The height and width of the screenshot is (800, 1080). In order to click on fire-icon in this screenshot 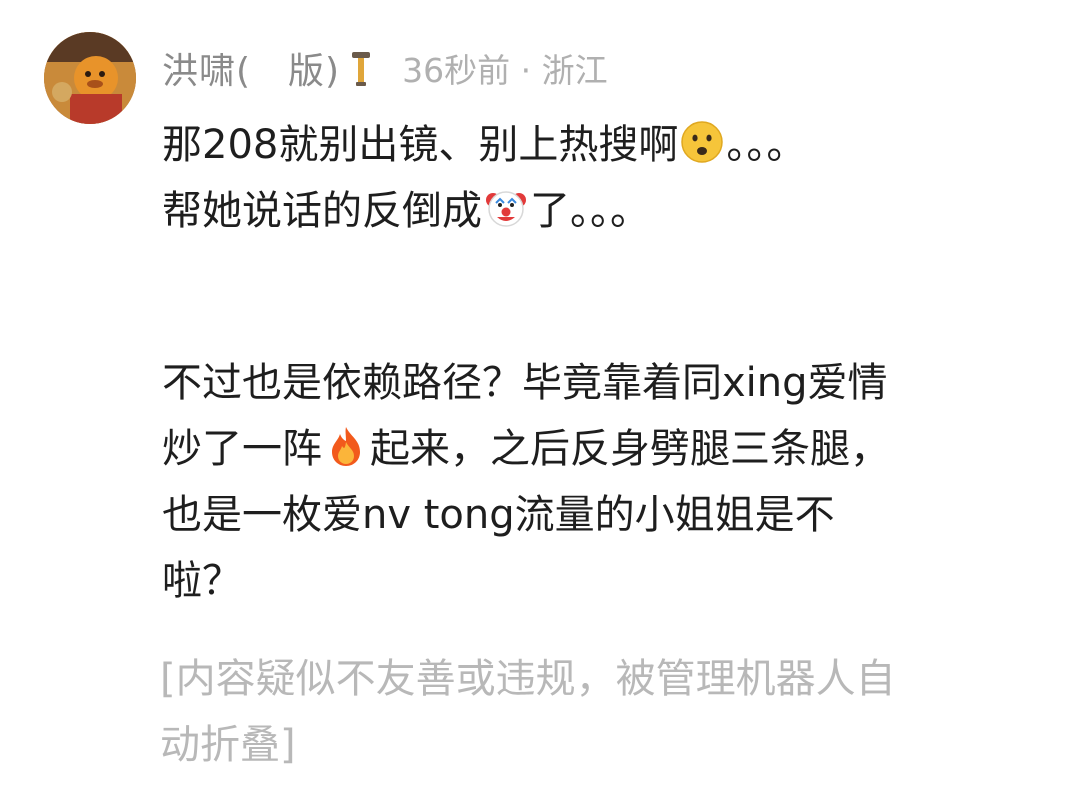, I will do `click(346, 444)`.